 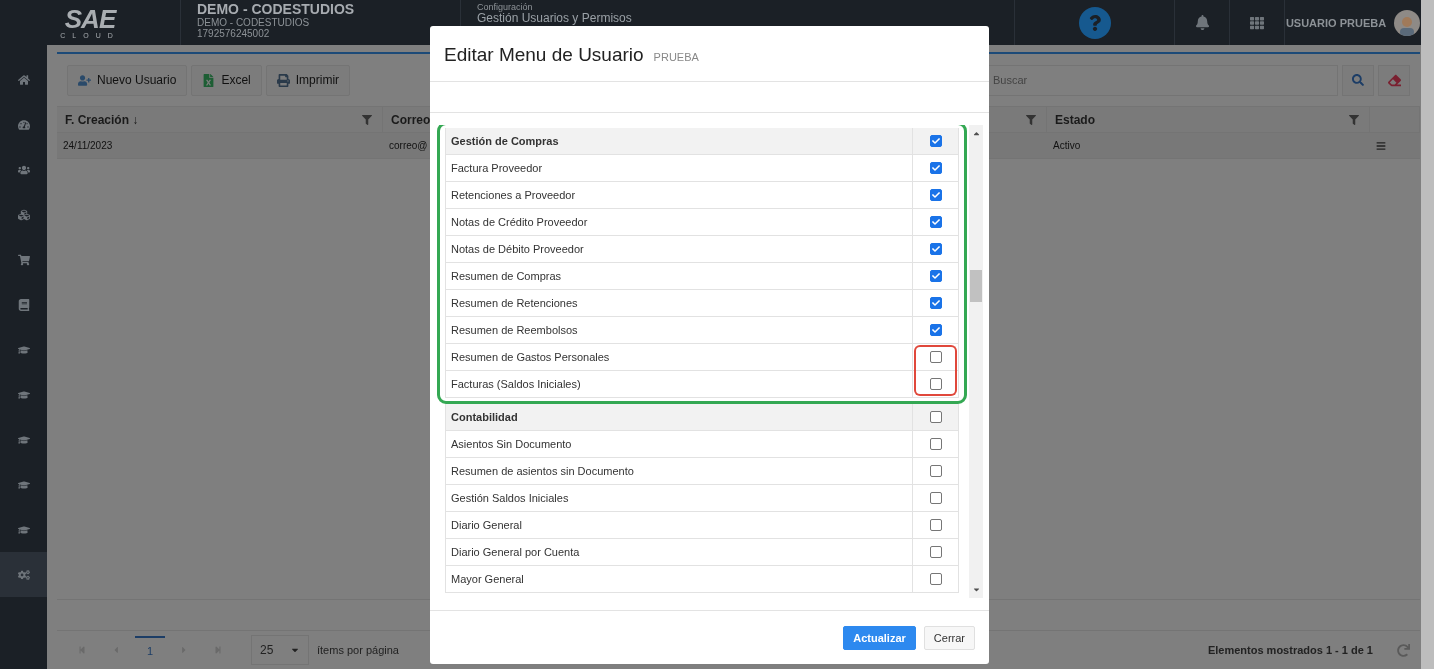 I want to click on menu-option: Retenciones a Proveedor, so click(x=679, y=195).